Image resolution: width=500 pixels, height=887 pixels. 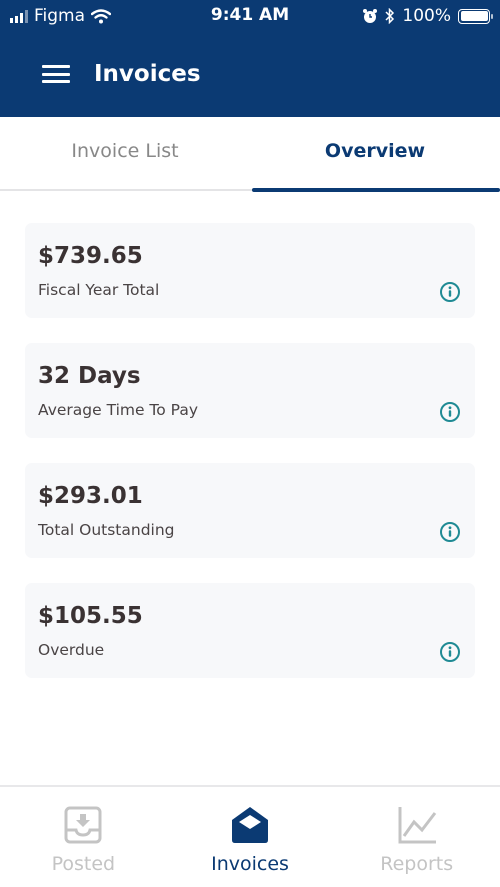 What do you see at coordinates (250, 390) in the screenshot?
I see `stat-card-average-time-to-pay: 32 Days Average Time To Pay` at bounding box center [250, 390].